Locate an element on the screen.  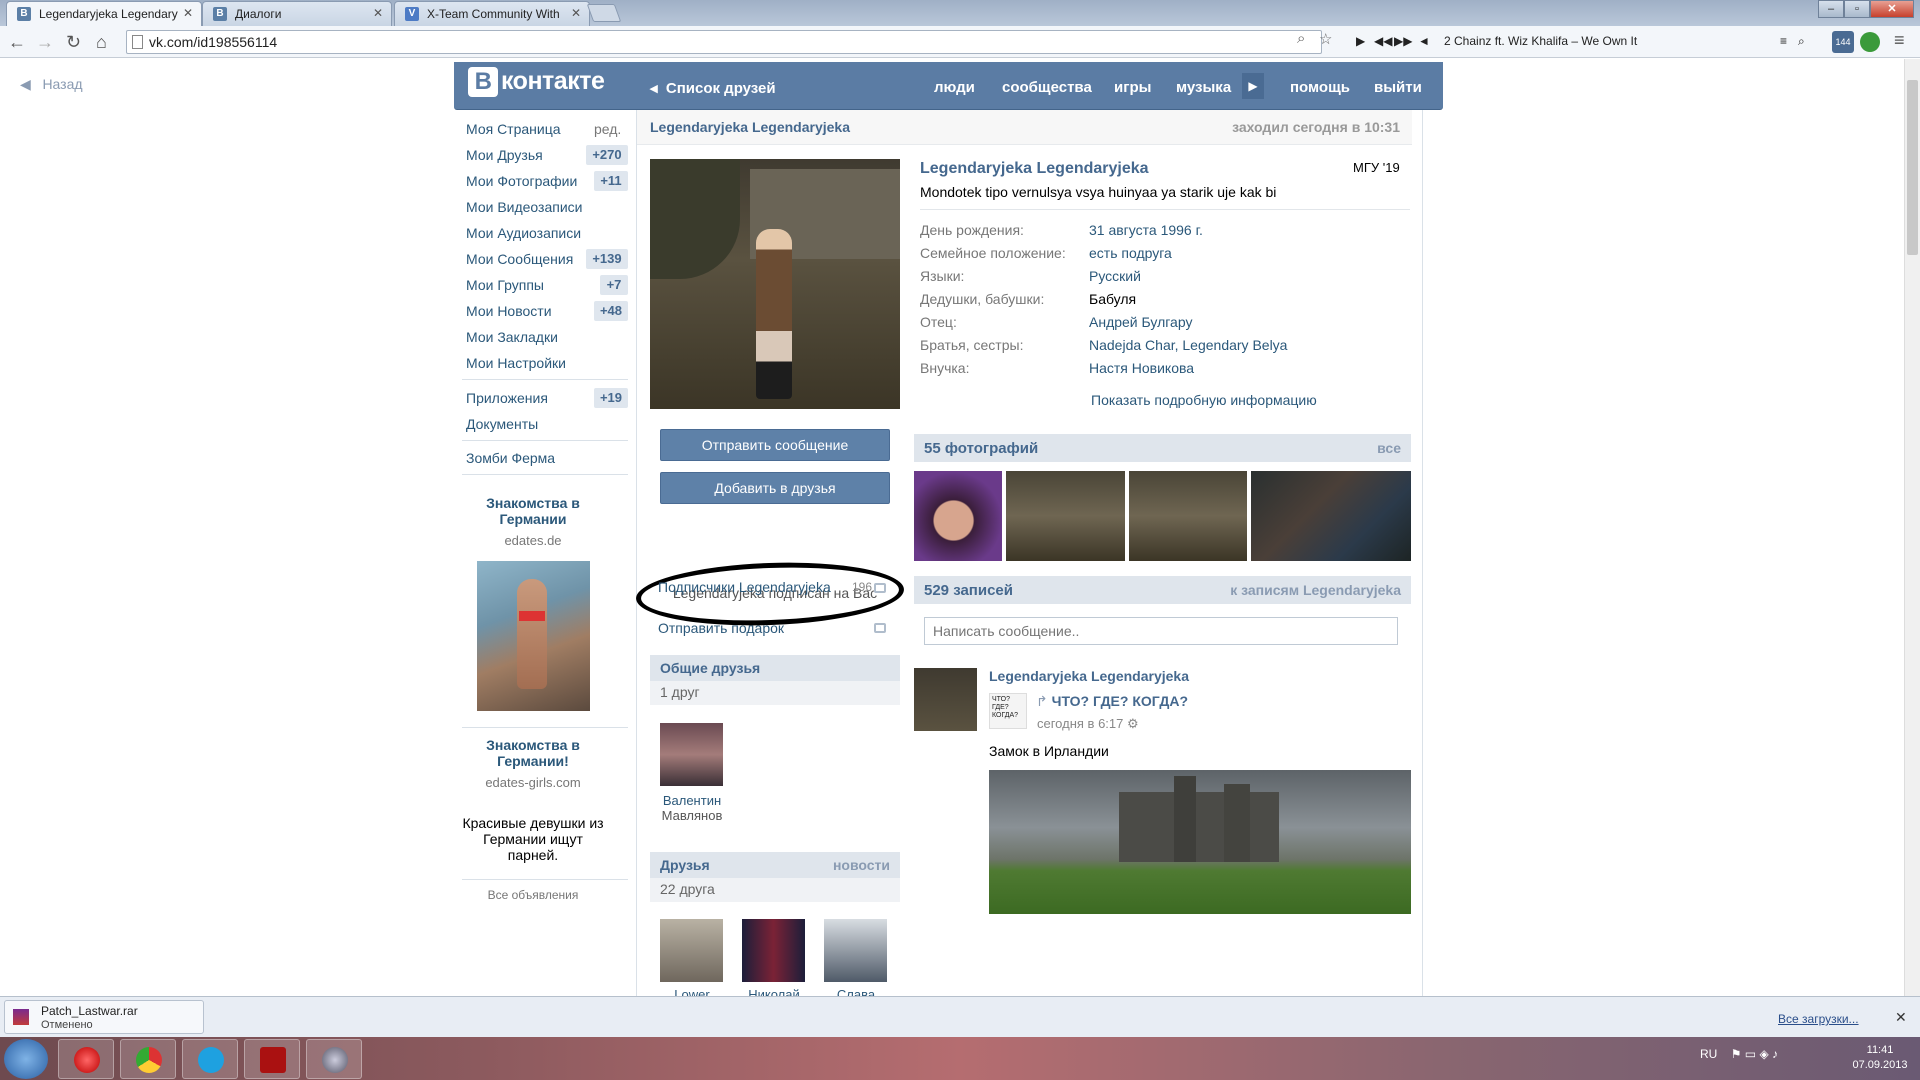
dota-taskbar-button is located at coordinates (272, 1059).